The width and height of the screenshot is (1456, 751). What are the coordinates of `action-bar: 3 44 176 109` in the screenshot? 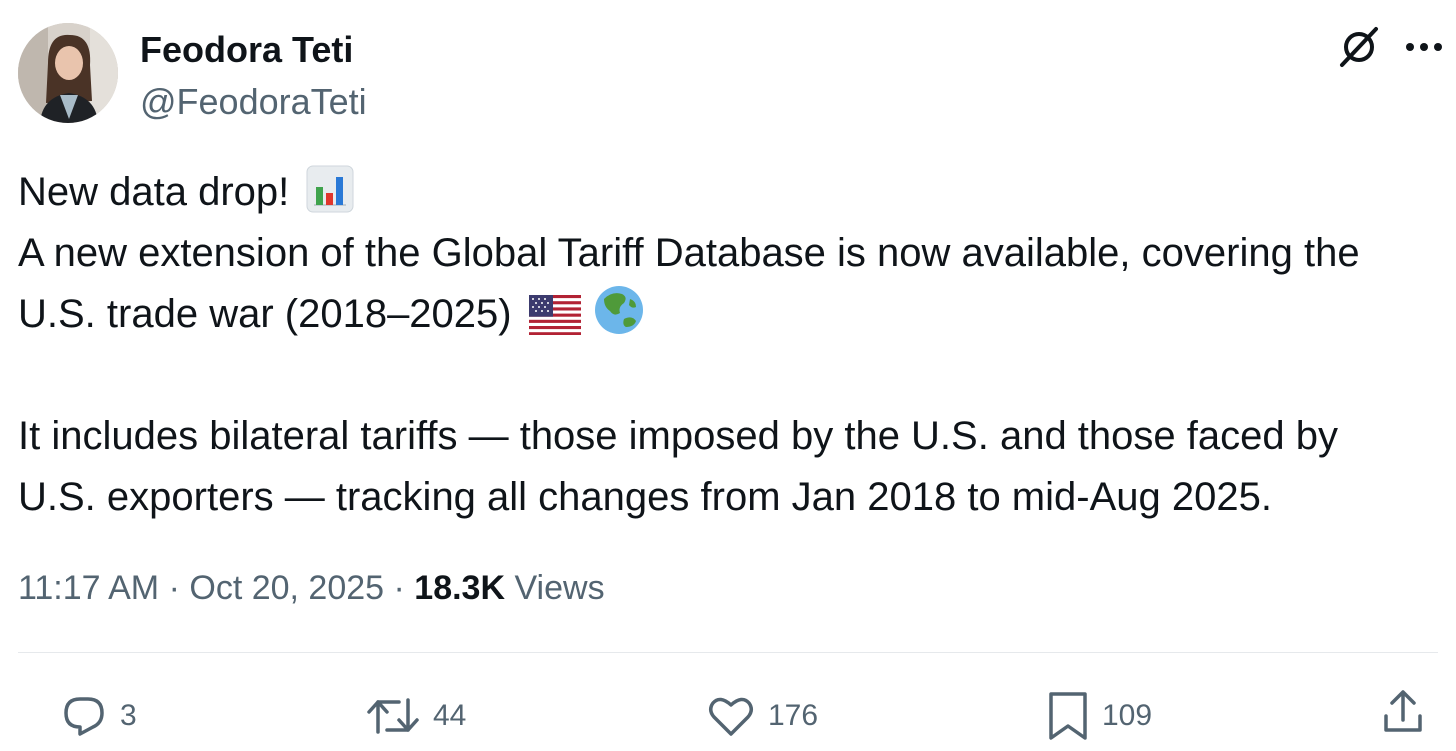 It's located at (728, 716).